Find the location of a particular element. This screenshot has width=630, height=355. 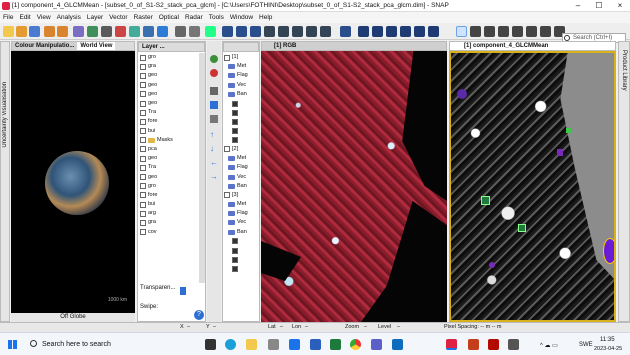

language-indicator: SWE is located at coordinates (586, 345).